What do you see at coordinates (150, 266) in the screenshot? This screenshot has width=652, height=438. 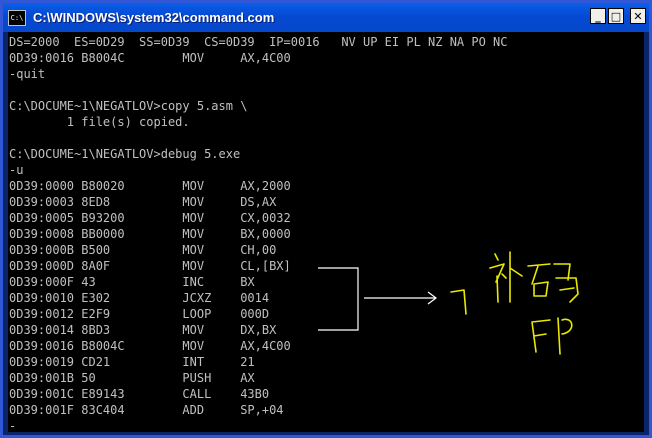 I see `console-line: 0D39:000D 8A0F MOV CL,[BX]` at bounding box center [150, 266].